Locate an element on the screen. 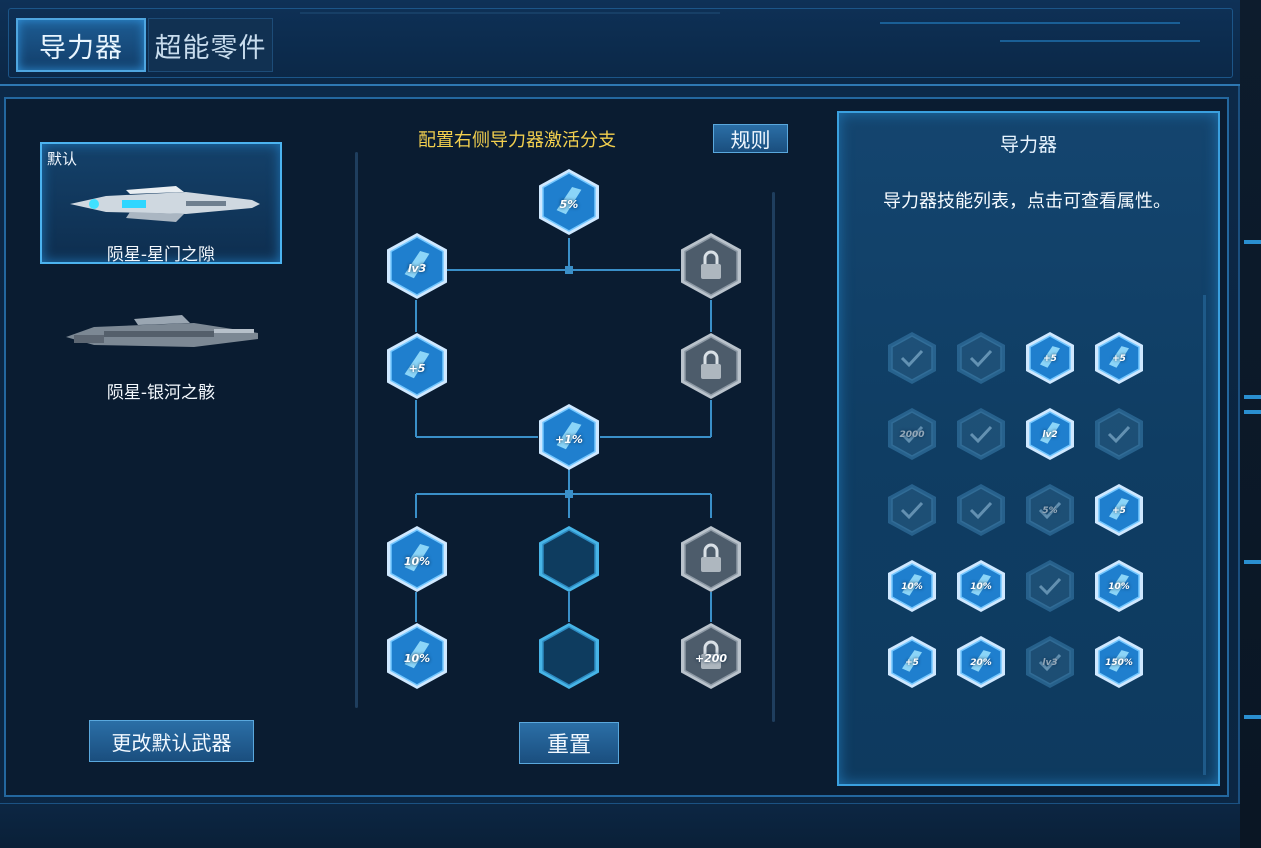 The height and width of the screenshot is (848, 1261). node-label: lv3 is located at coordinates (417, 268).